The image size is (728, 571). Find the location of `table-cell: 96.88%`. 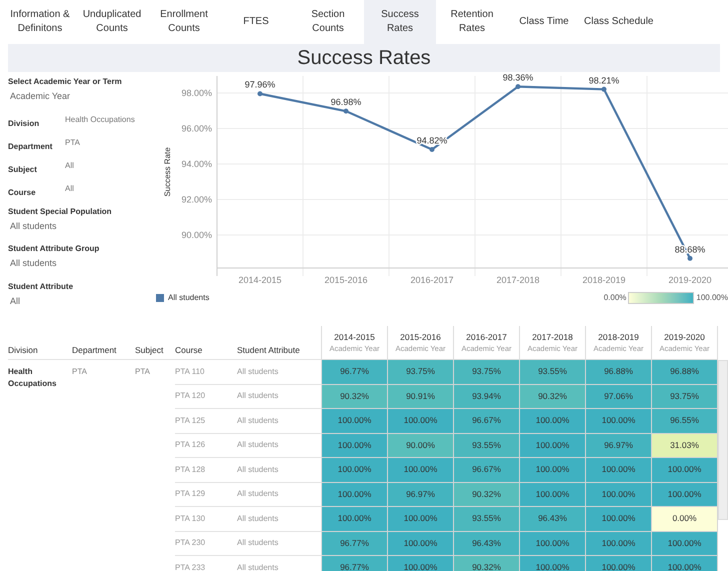

table-cell: 96.88% is located at coordinates (619, 372).